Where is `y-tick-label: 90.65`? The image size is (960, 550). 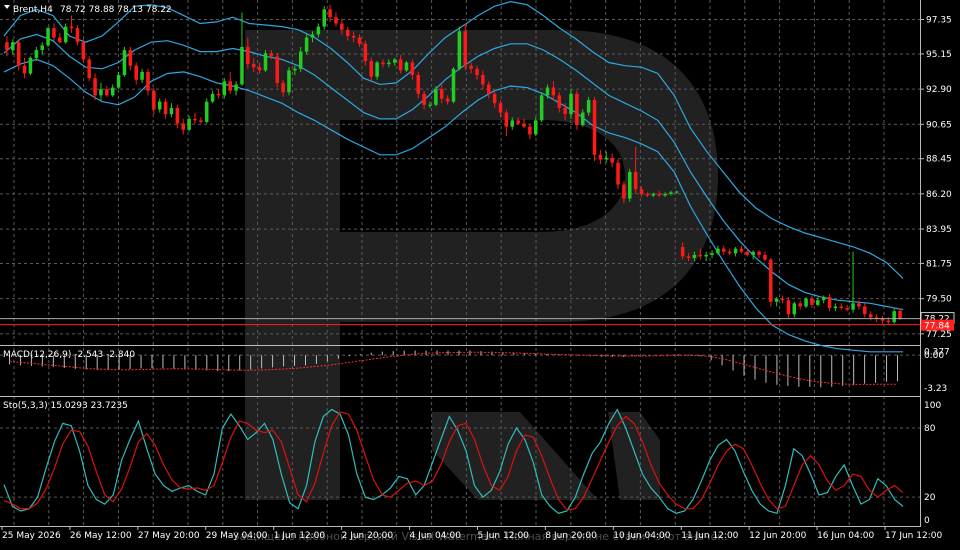
y-tick-label: 90.65 is located at coordinates (939, 125).